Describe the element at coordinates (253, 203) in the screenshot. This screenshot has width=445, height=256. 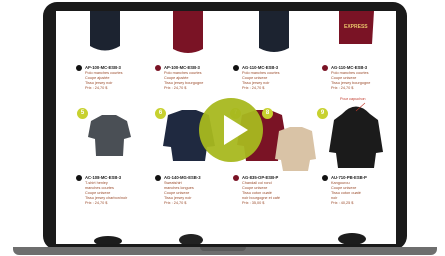
I see `item-price: Prix : 35,00 $` at that location.